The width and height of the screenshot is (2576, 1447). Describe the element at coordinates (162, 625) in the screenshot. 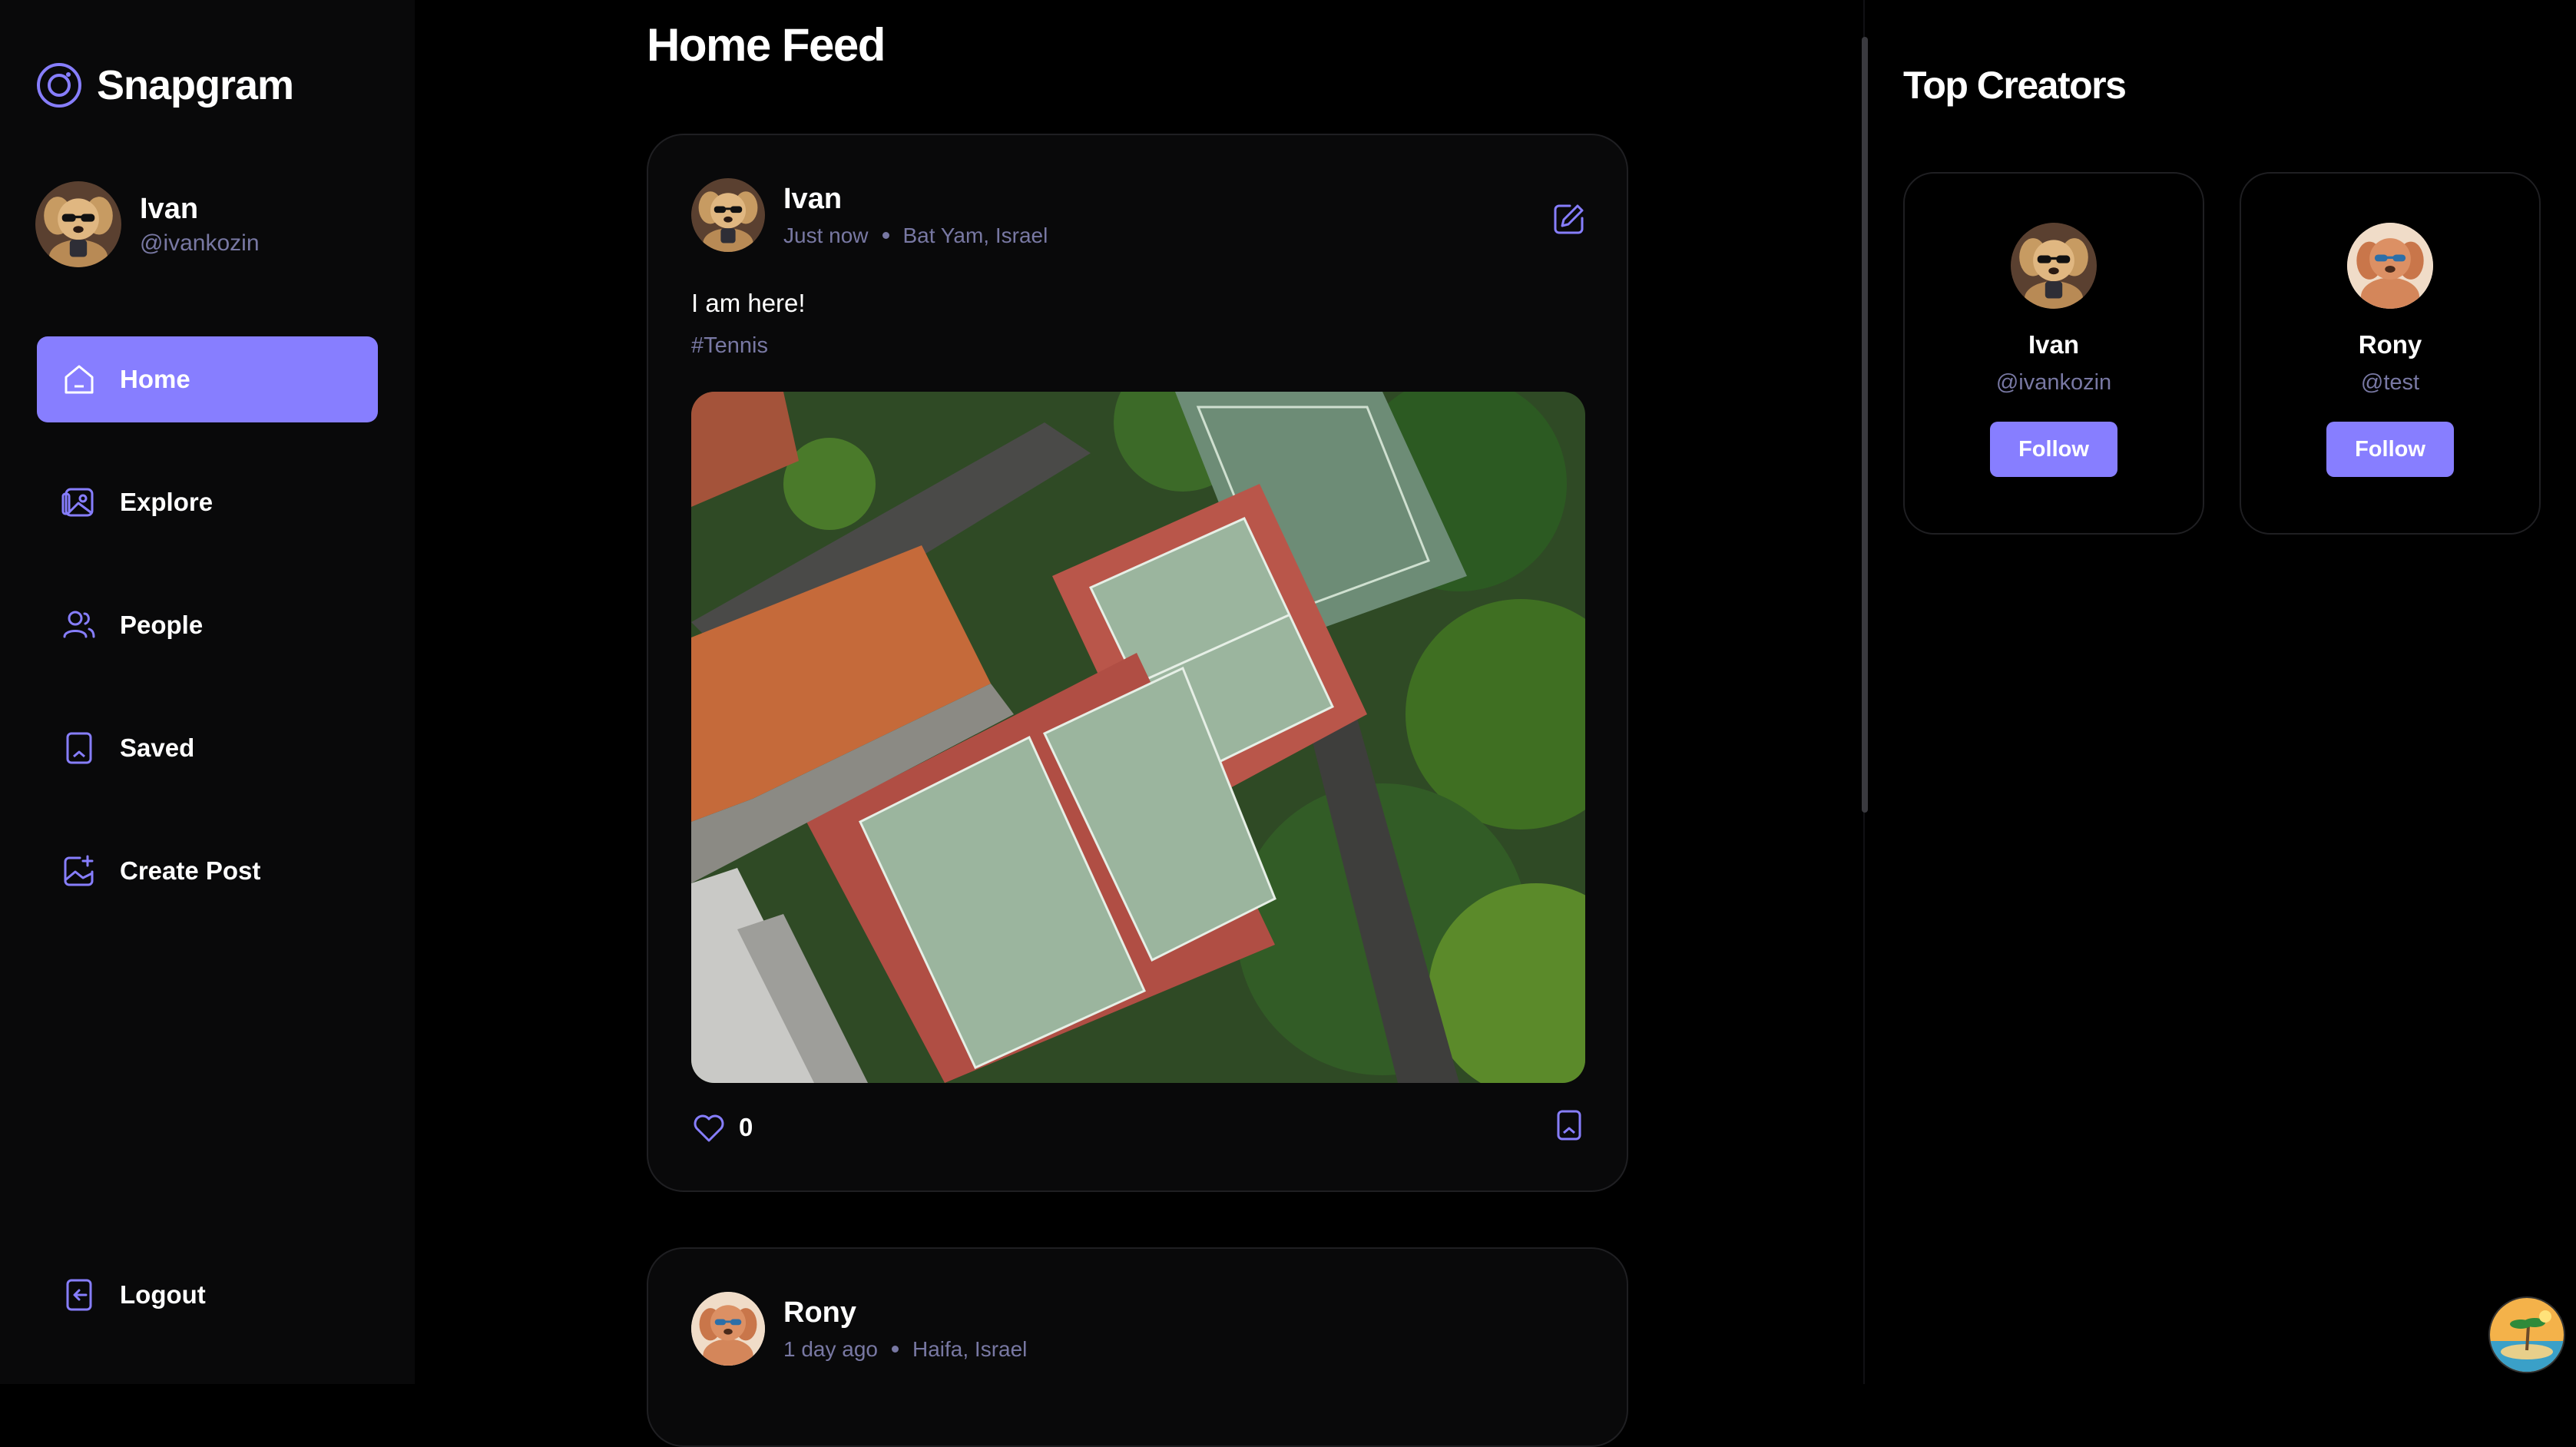

I see `sidebar-item-label: People` at that location.